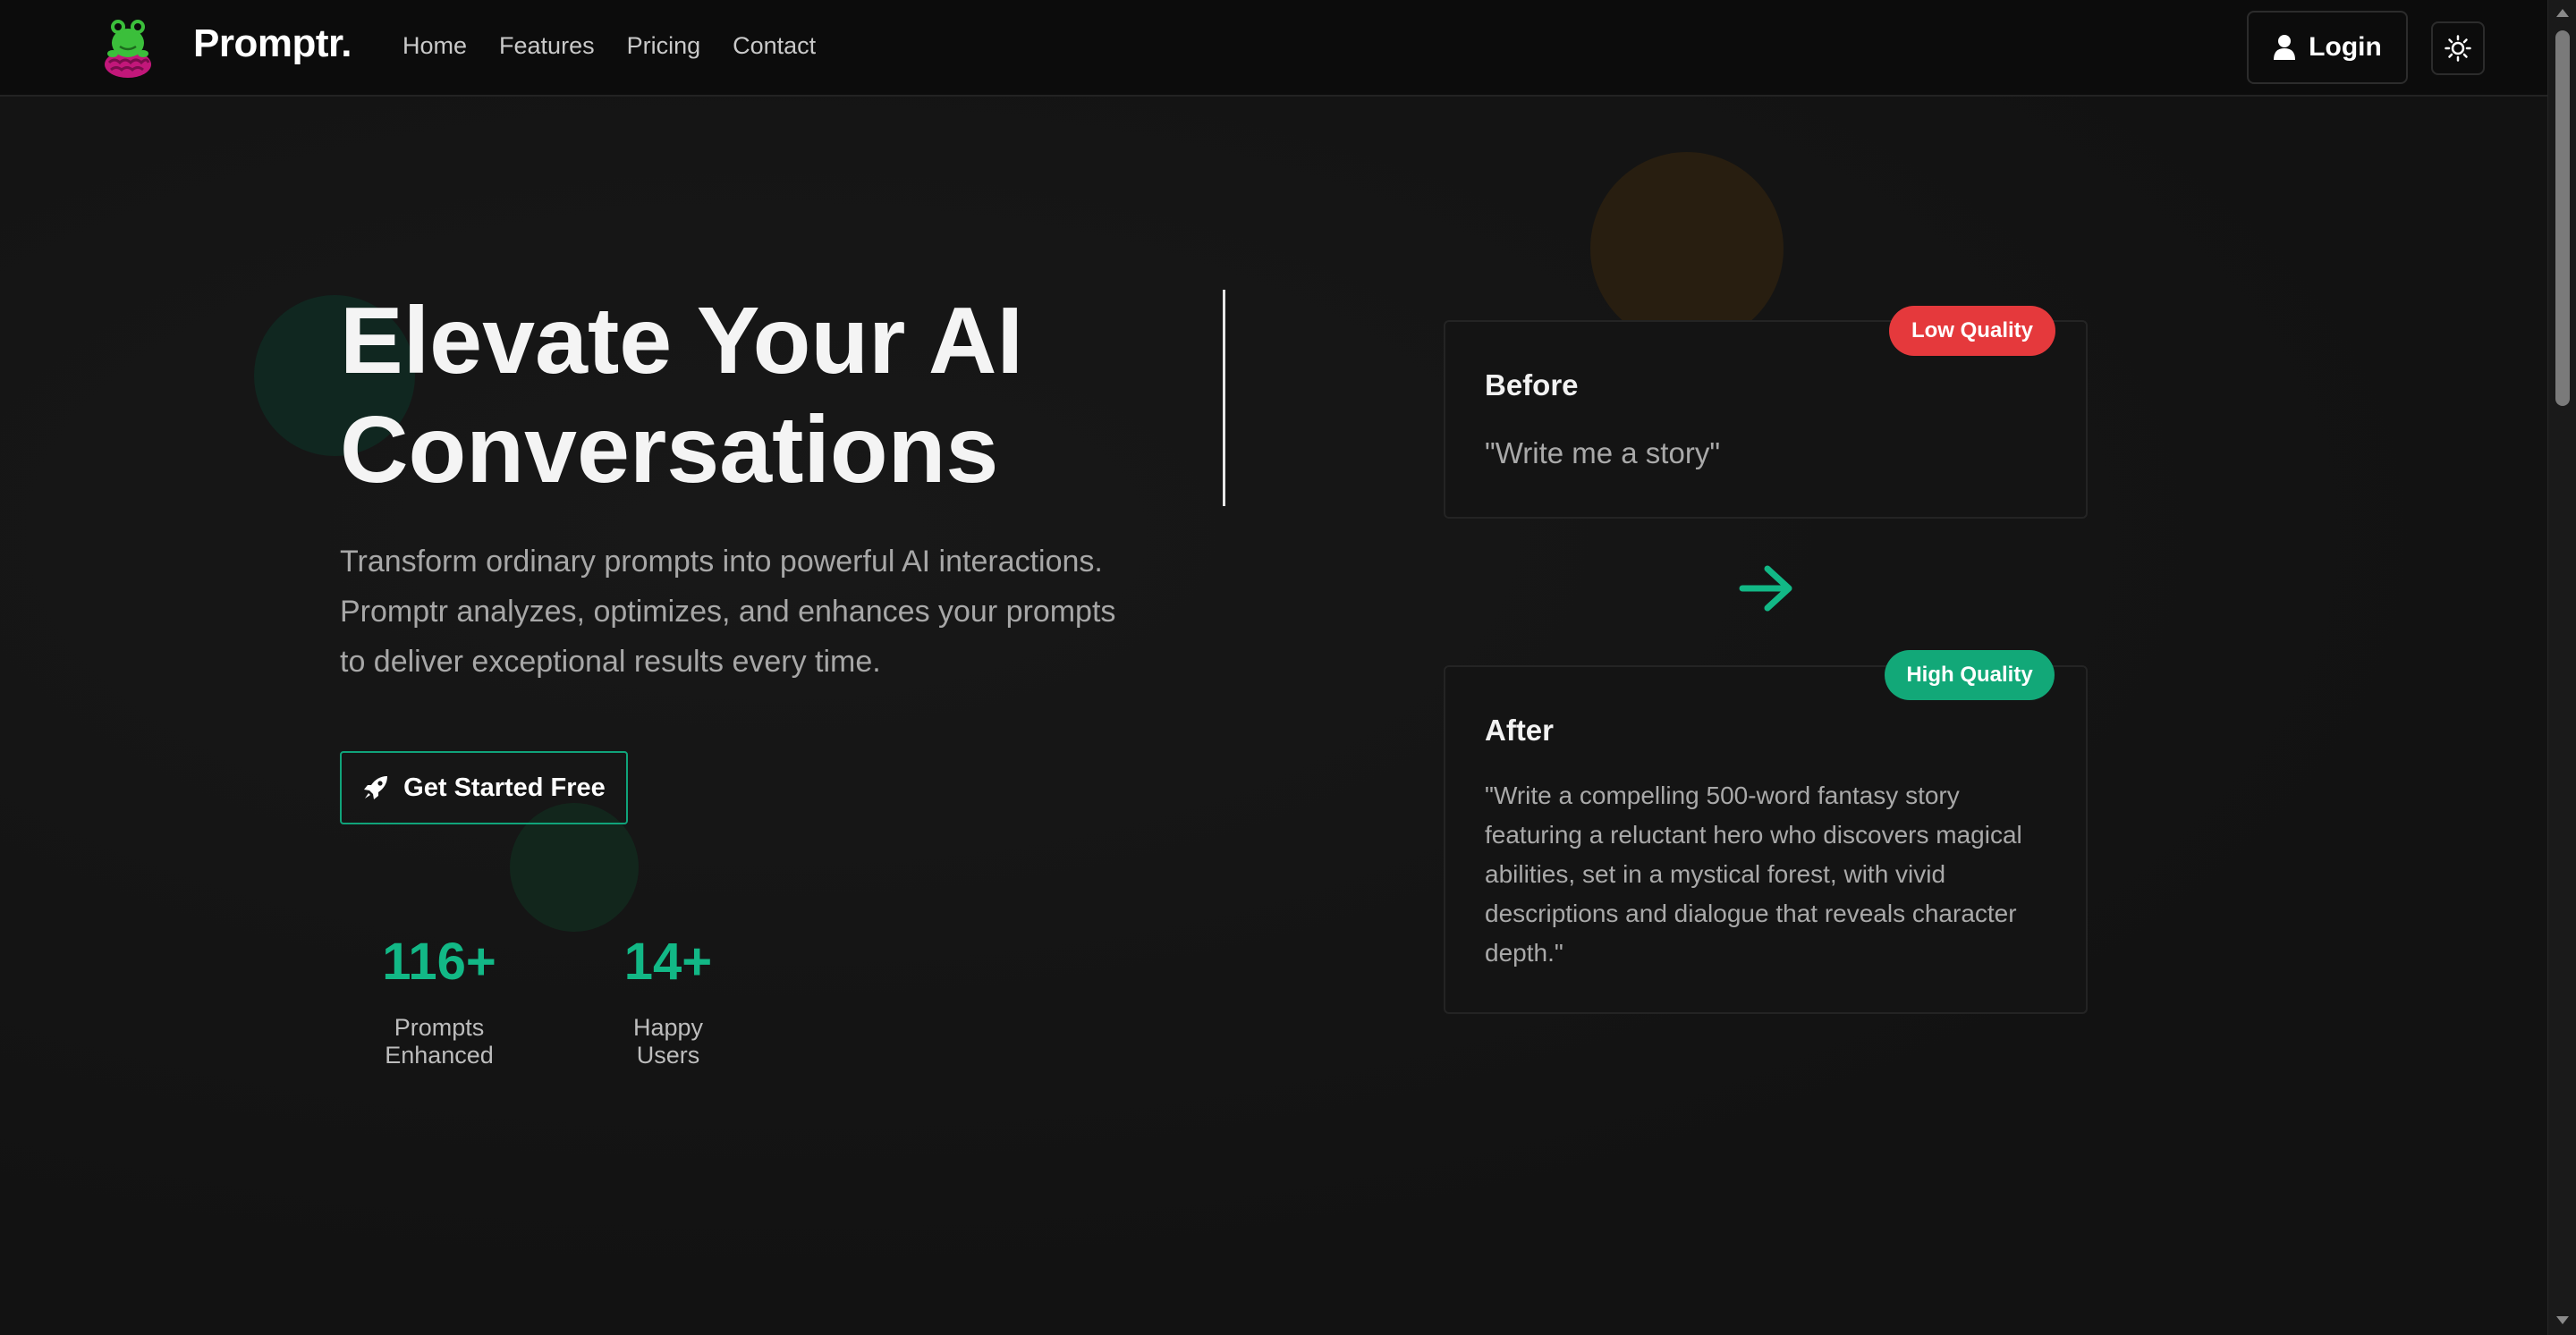 The height and width of the screenshot is (1335, 2576). Describe the element at coordinates (669, 450) in the screenshot. I see `hero-title-line-2: Conversations` at that location.